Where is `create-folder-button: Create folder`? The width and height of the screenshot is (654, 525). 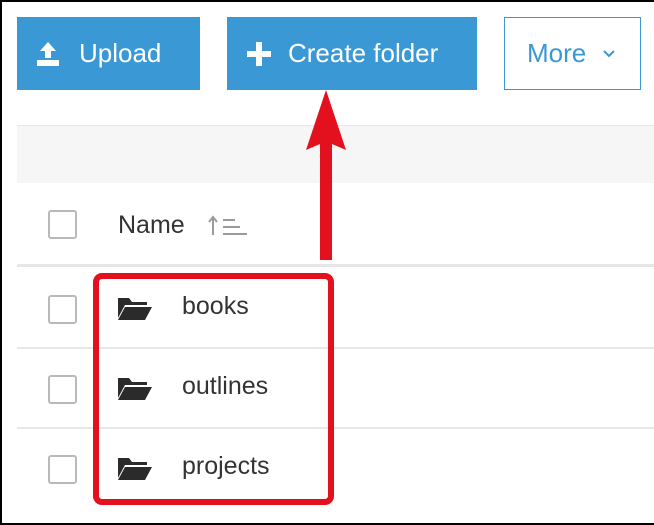
create-folder-button: Create folder is located at coordinates (352, 53).